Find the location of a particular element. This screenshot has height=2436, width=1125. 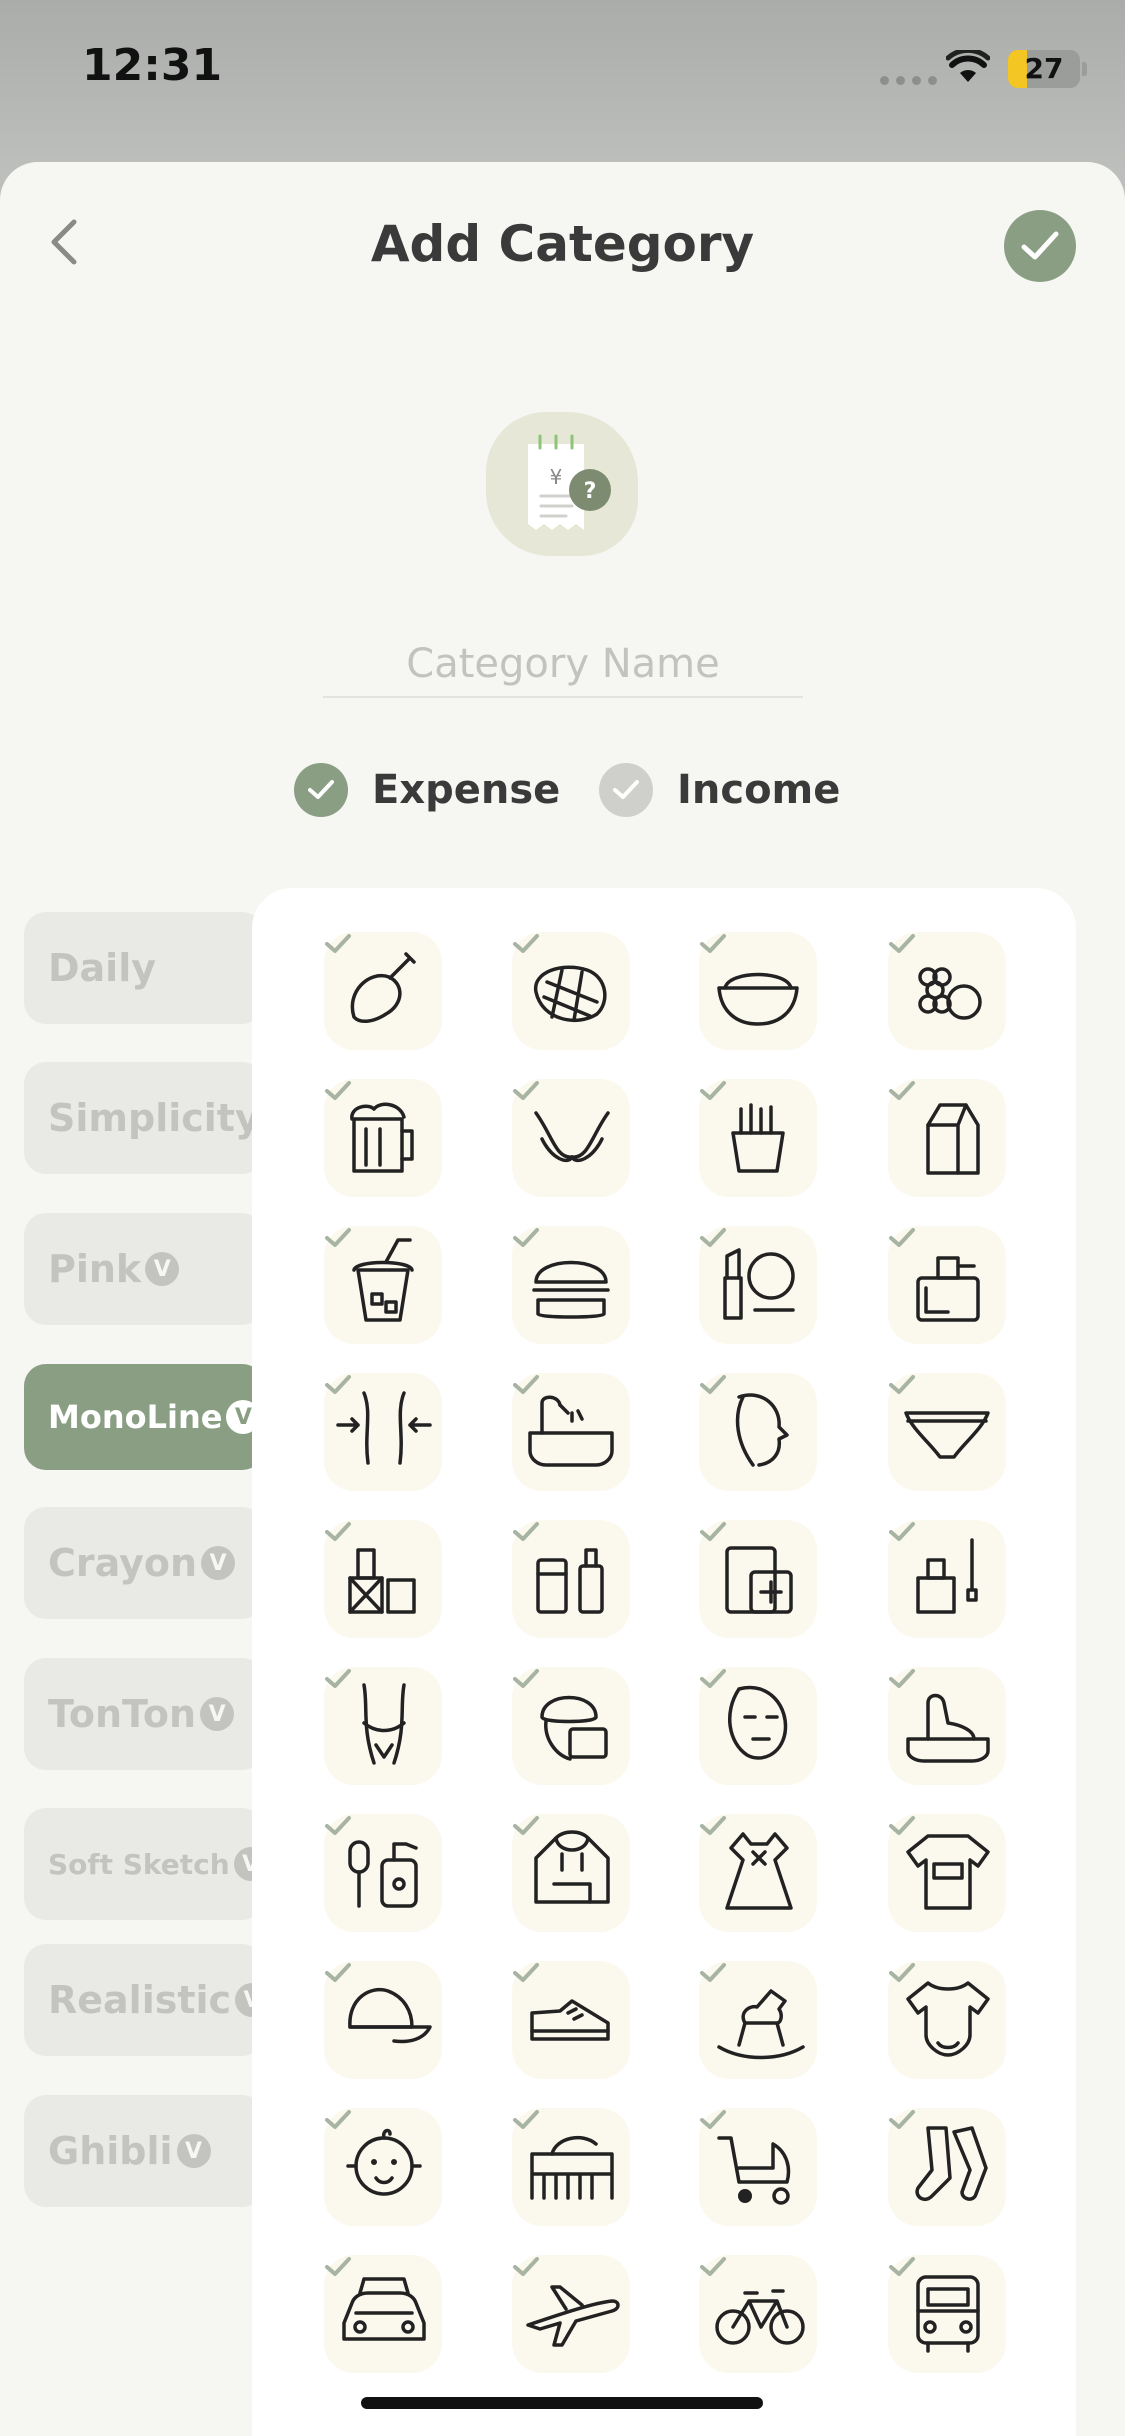

category-name-input is located at coordinates (563, 665).